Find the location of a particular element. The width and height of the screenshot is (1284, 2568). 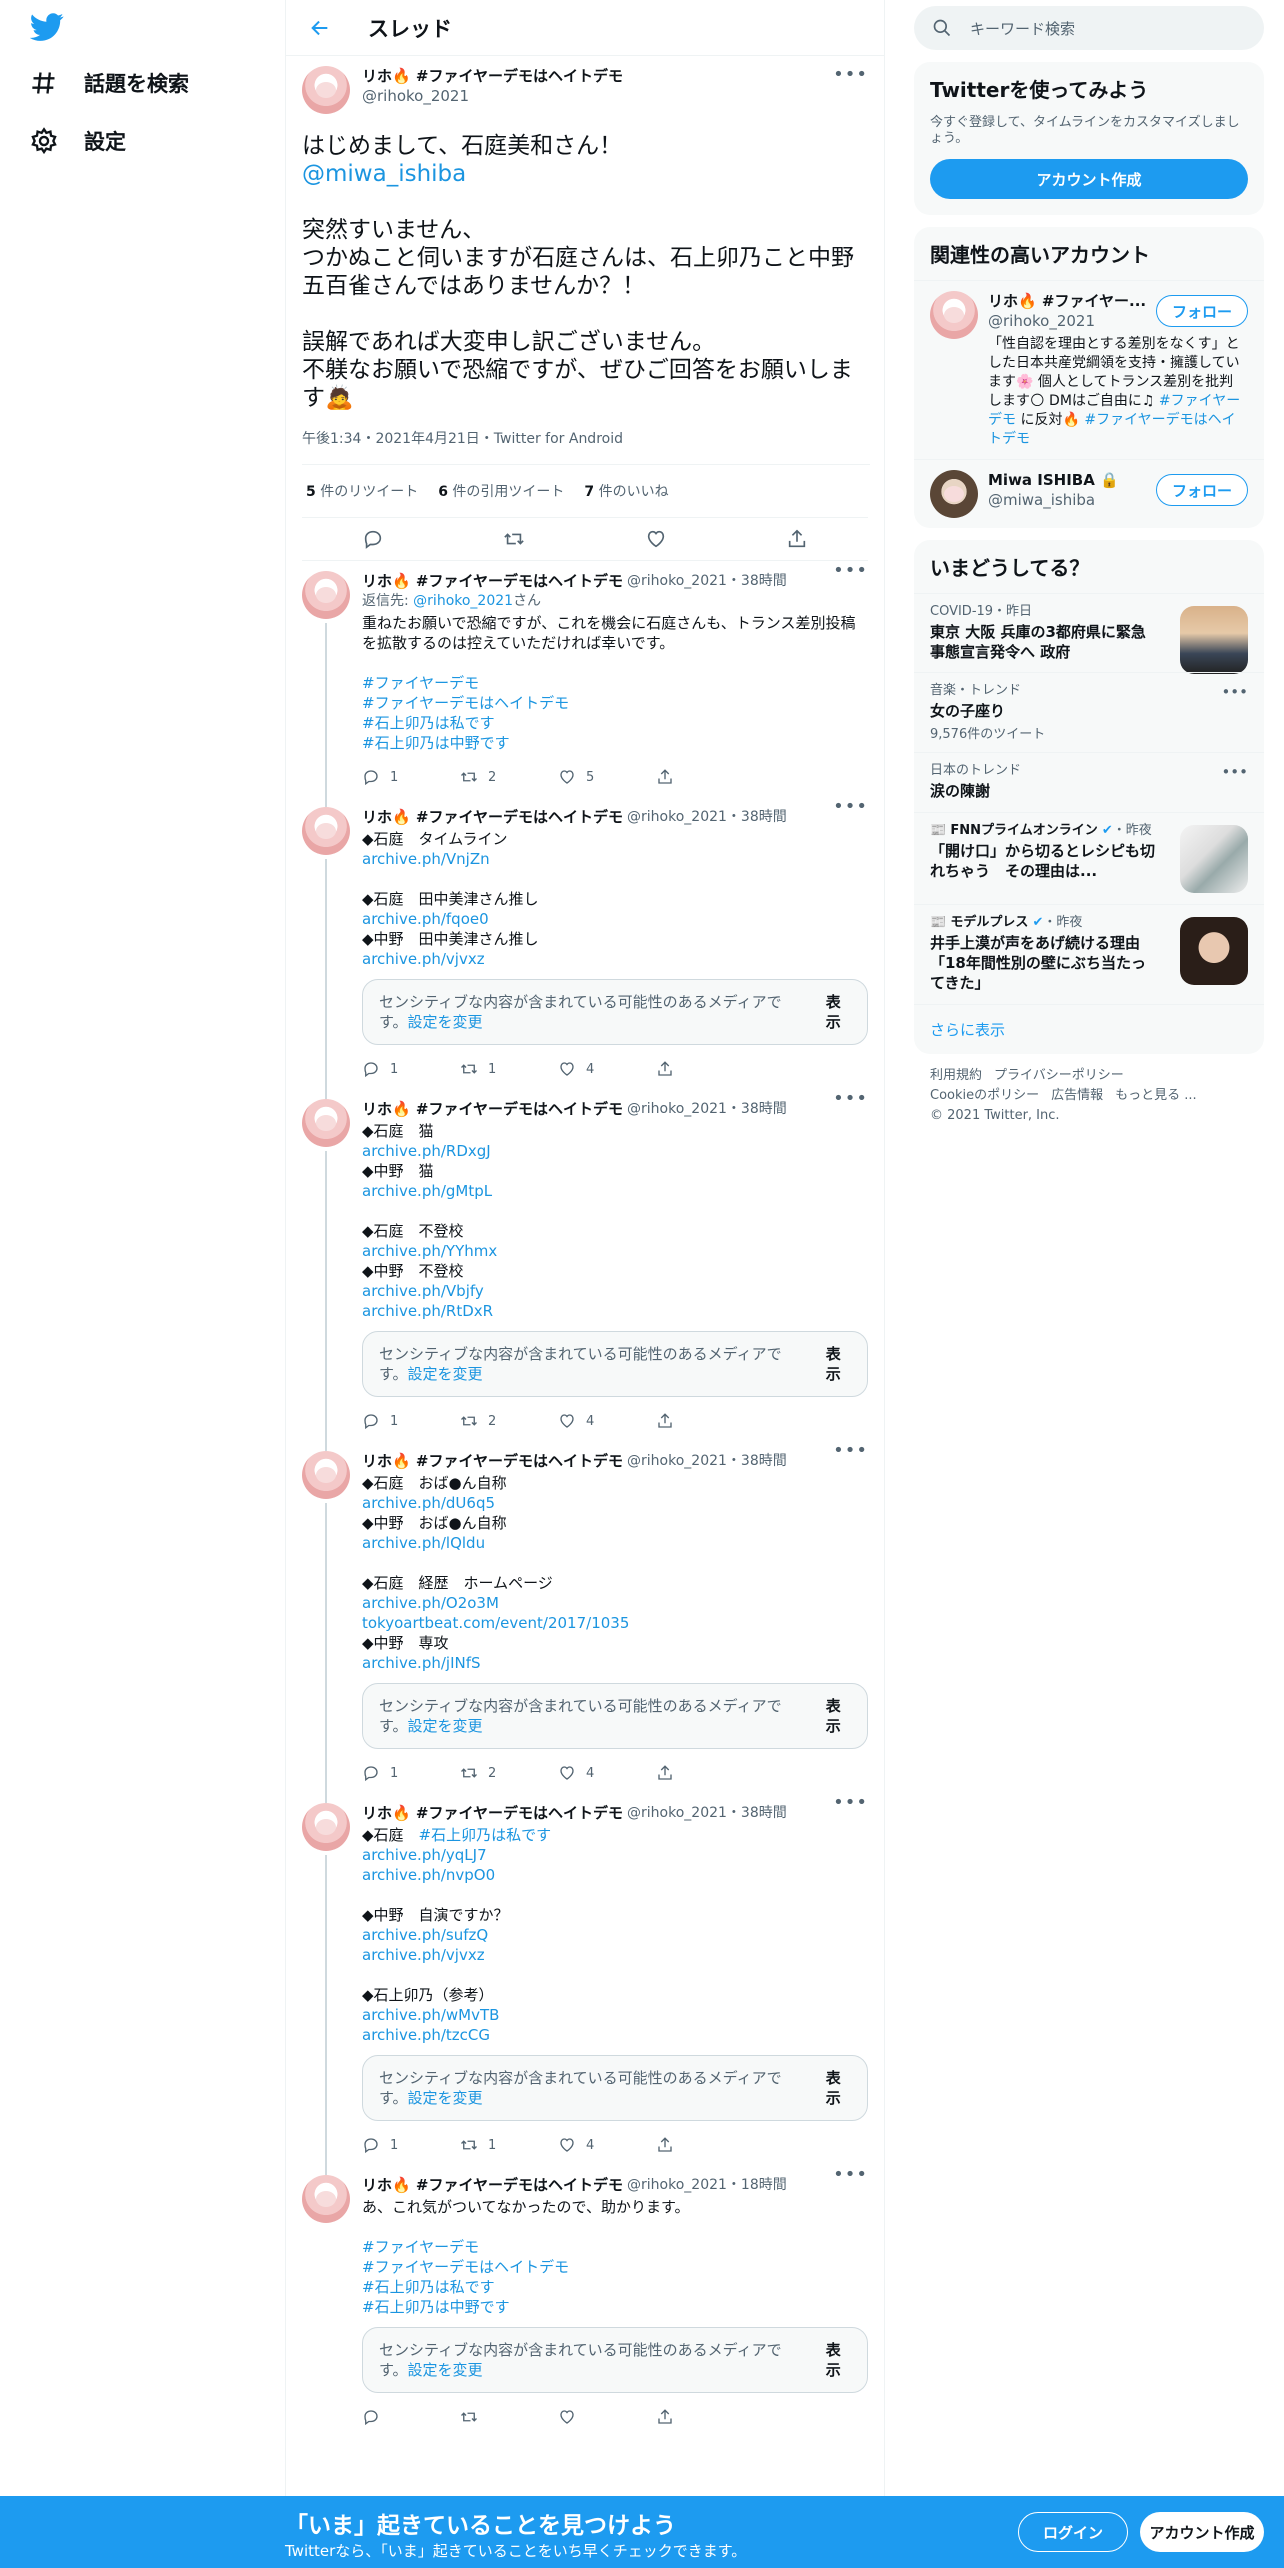

share-icon is located at coordinates (797, 539).